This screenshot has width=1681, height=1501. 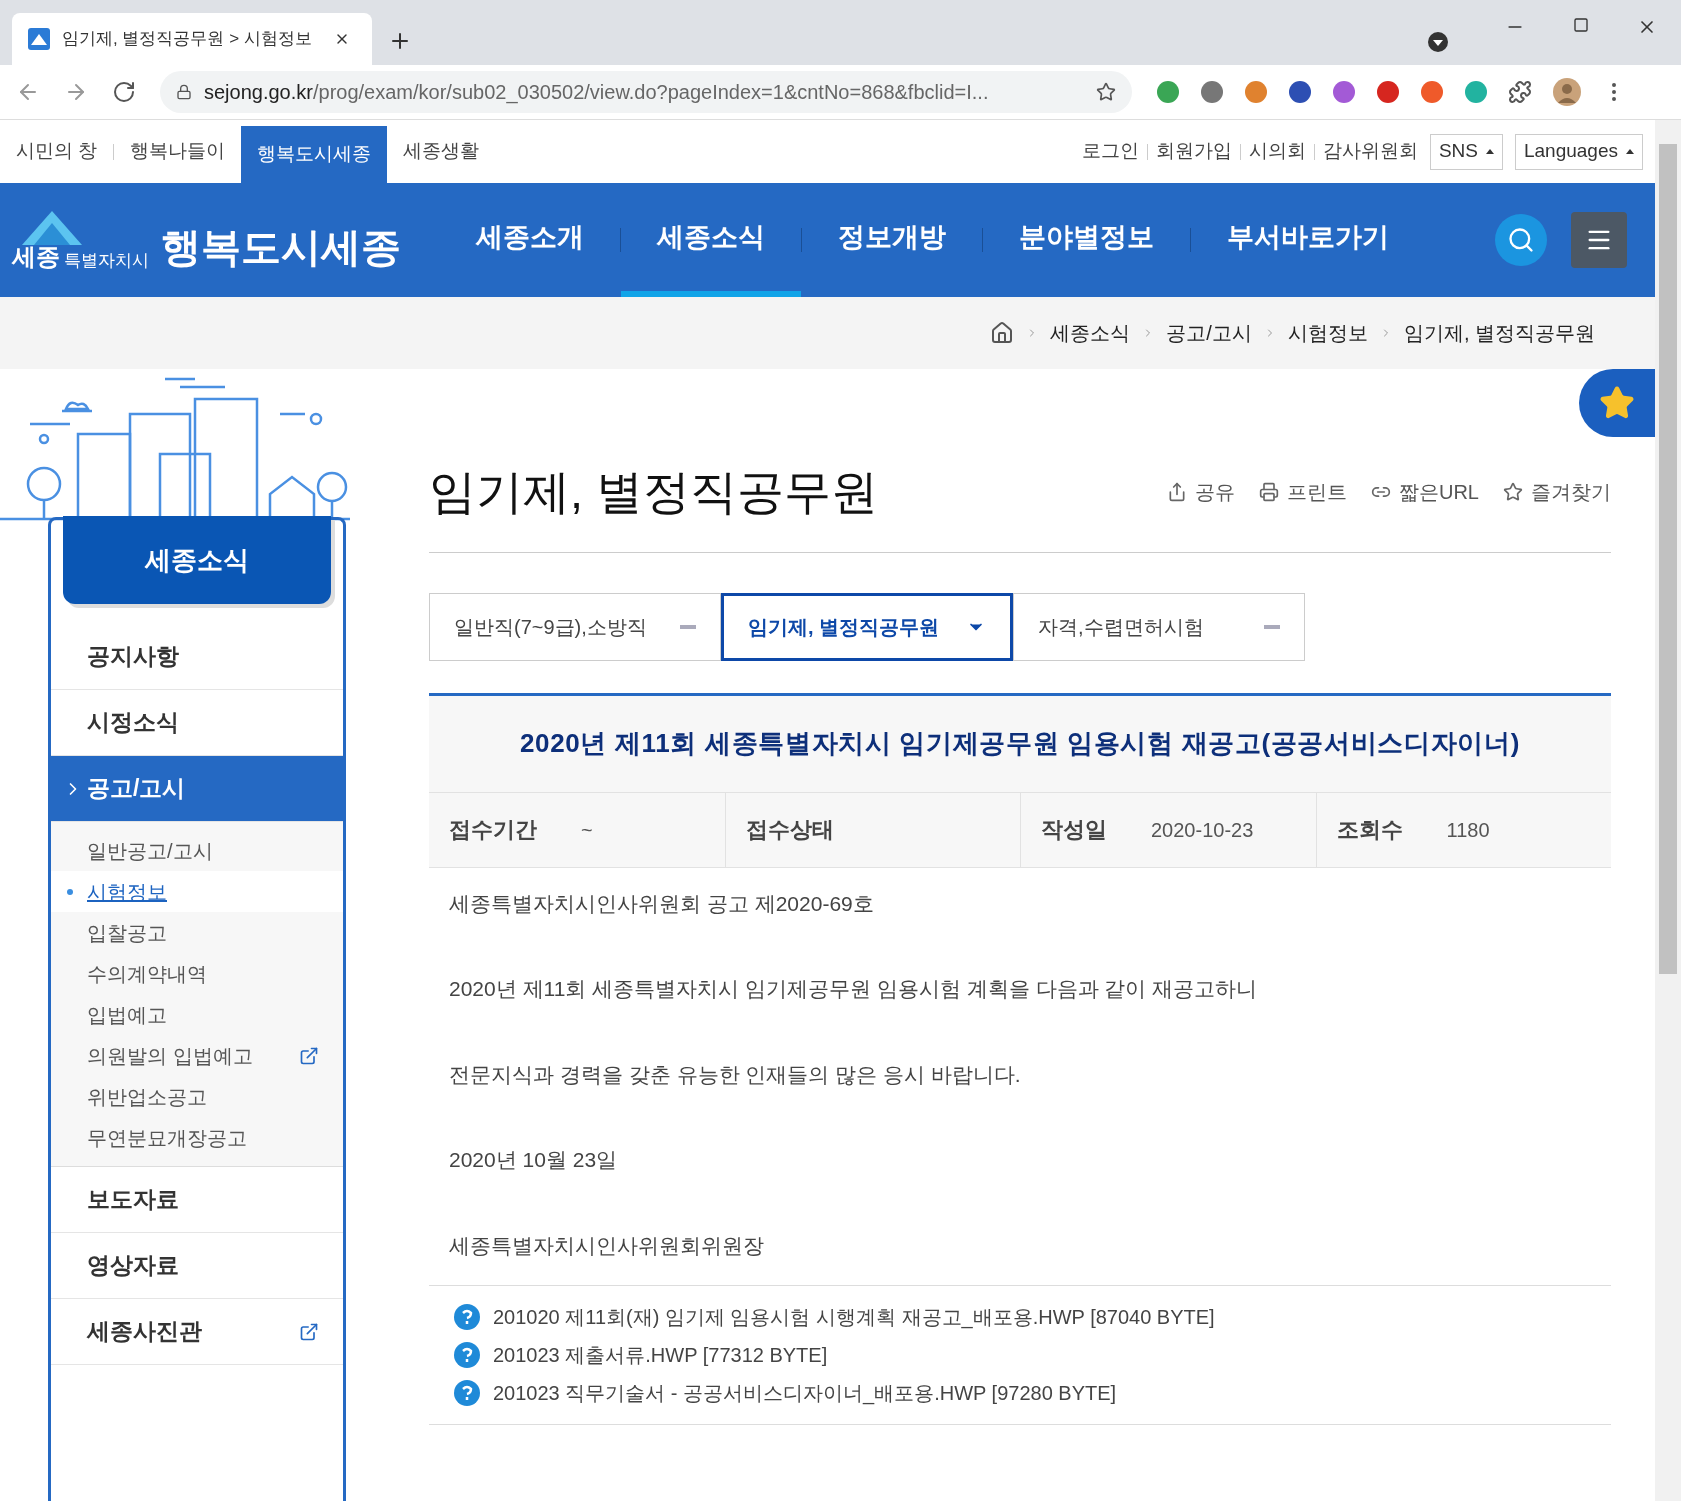 What do you see at coordinates (36, 257) in the screenshot?
I see `logo-text: 세종` at bounding box center [36, 257].